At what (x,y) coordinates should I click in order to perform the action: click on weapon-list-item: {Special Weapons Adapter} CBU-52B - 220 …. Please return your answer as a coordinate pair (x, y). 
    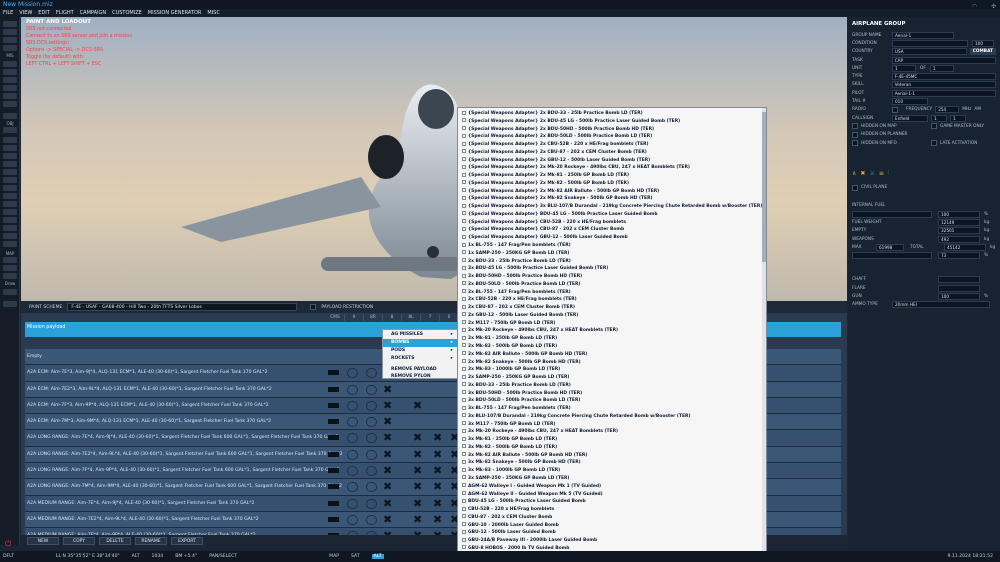
    Looking at the image, I should click on (612, 223).